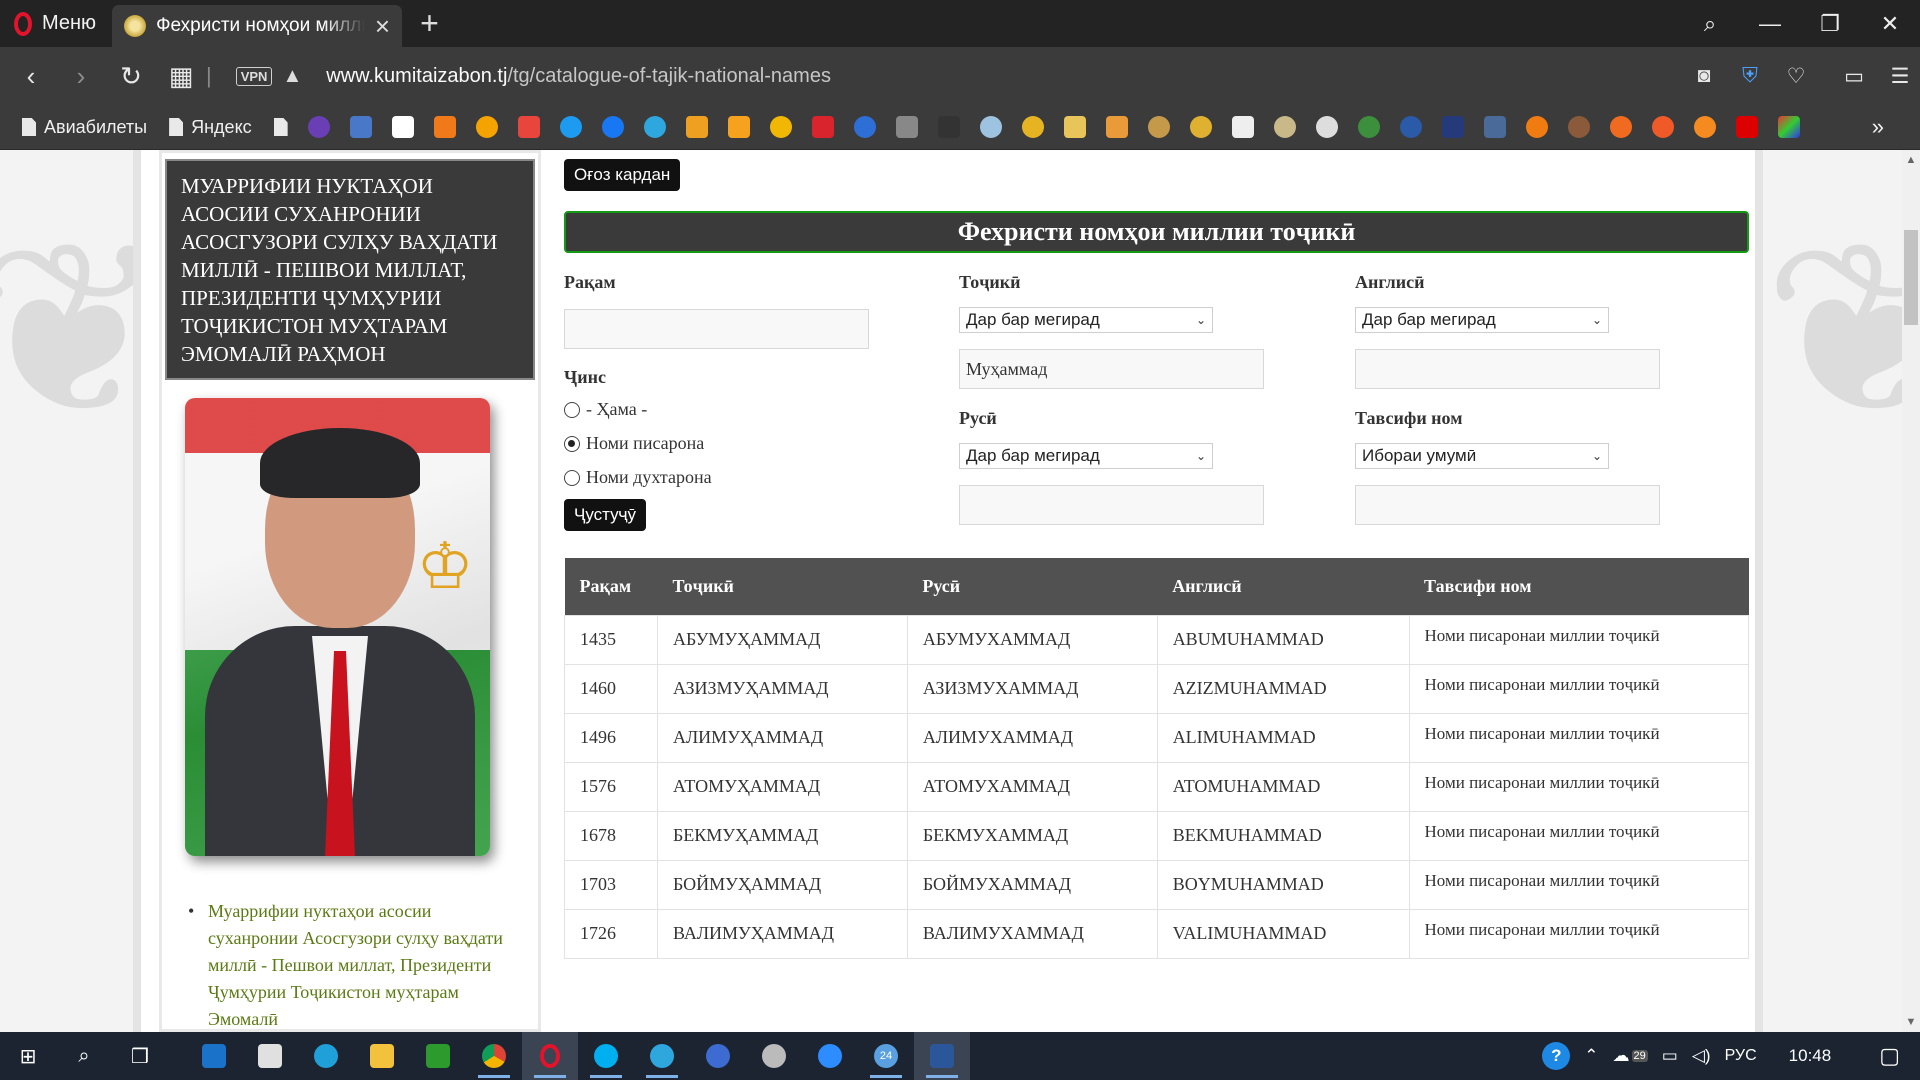  What do you see at coordinates (1591, 1056) in the screenshot?
I see `chevron-up-icon: ⌃` at bounding box center [1591, 1056].